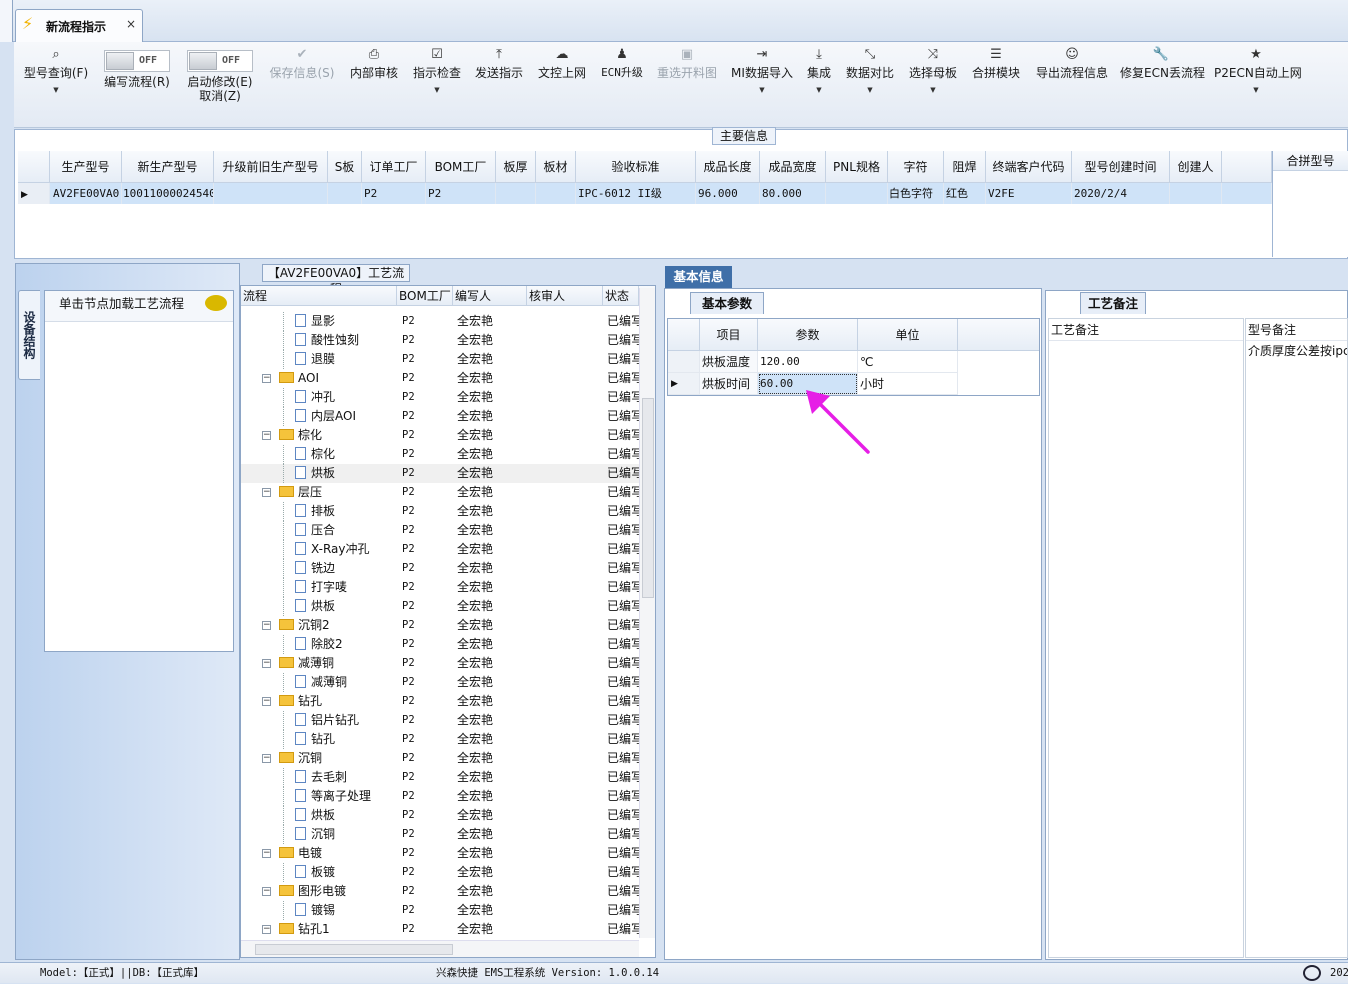 The height and width of the screenshot is (984, 1348). Describe the element at coordinates (304, 929) in the screenshot. I see `tree-node: 钻孔1` at that location.